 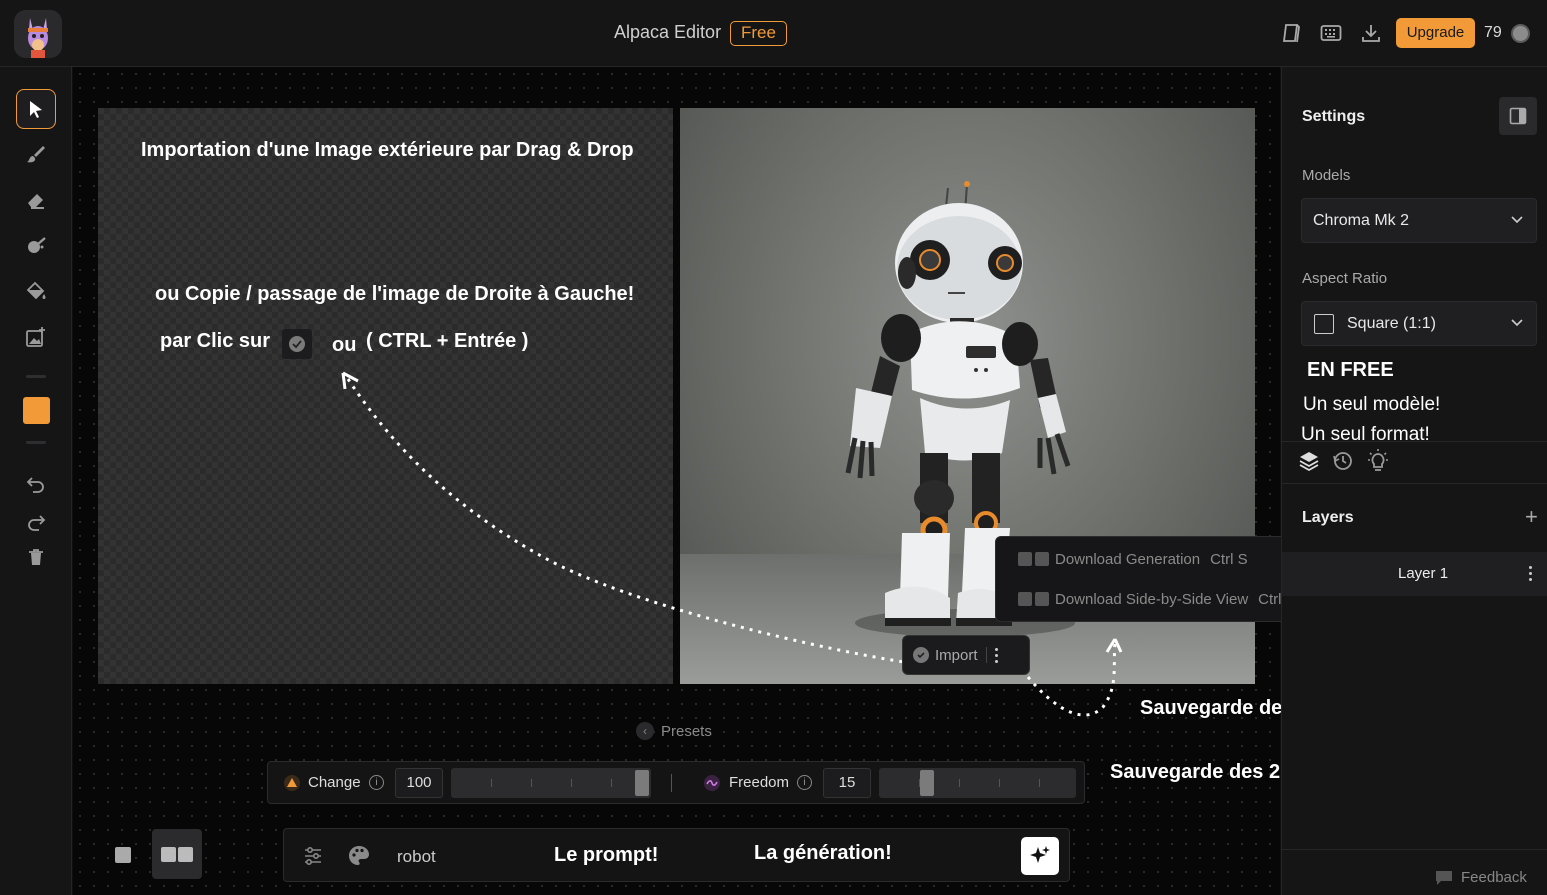 What do you see at coordinates (1419, 220) in the screenshot?
I see `model-select: Chroma Mk 2` at bounding box center [1419, 220].